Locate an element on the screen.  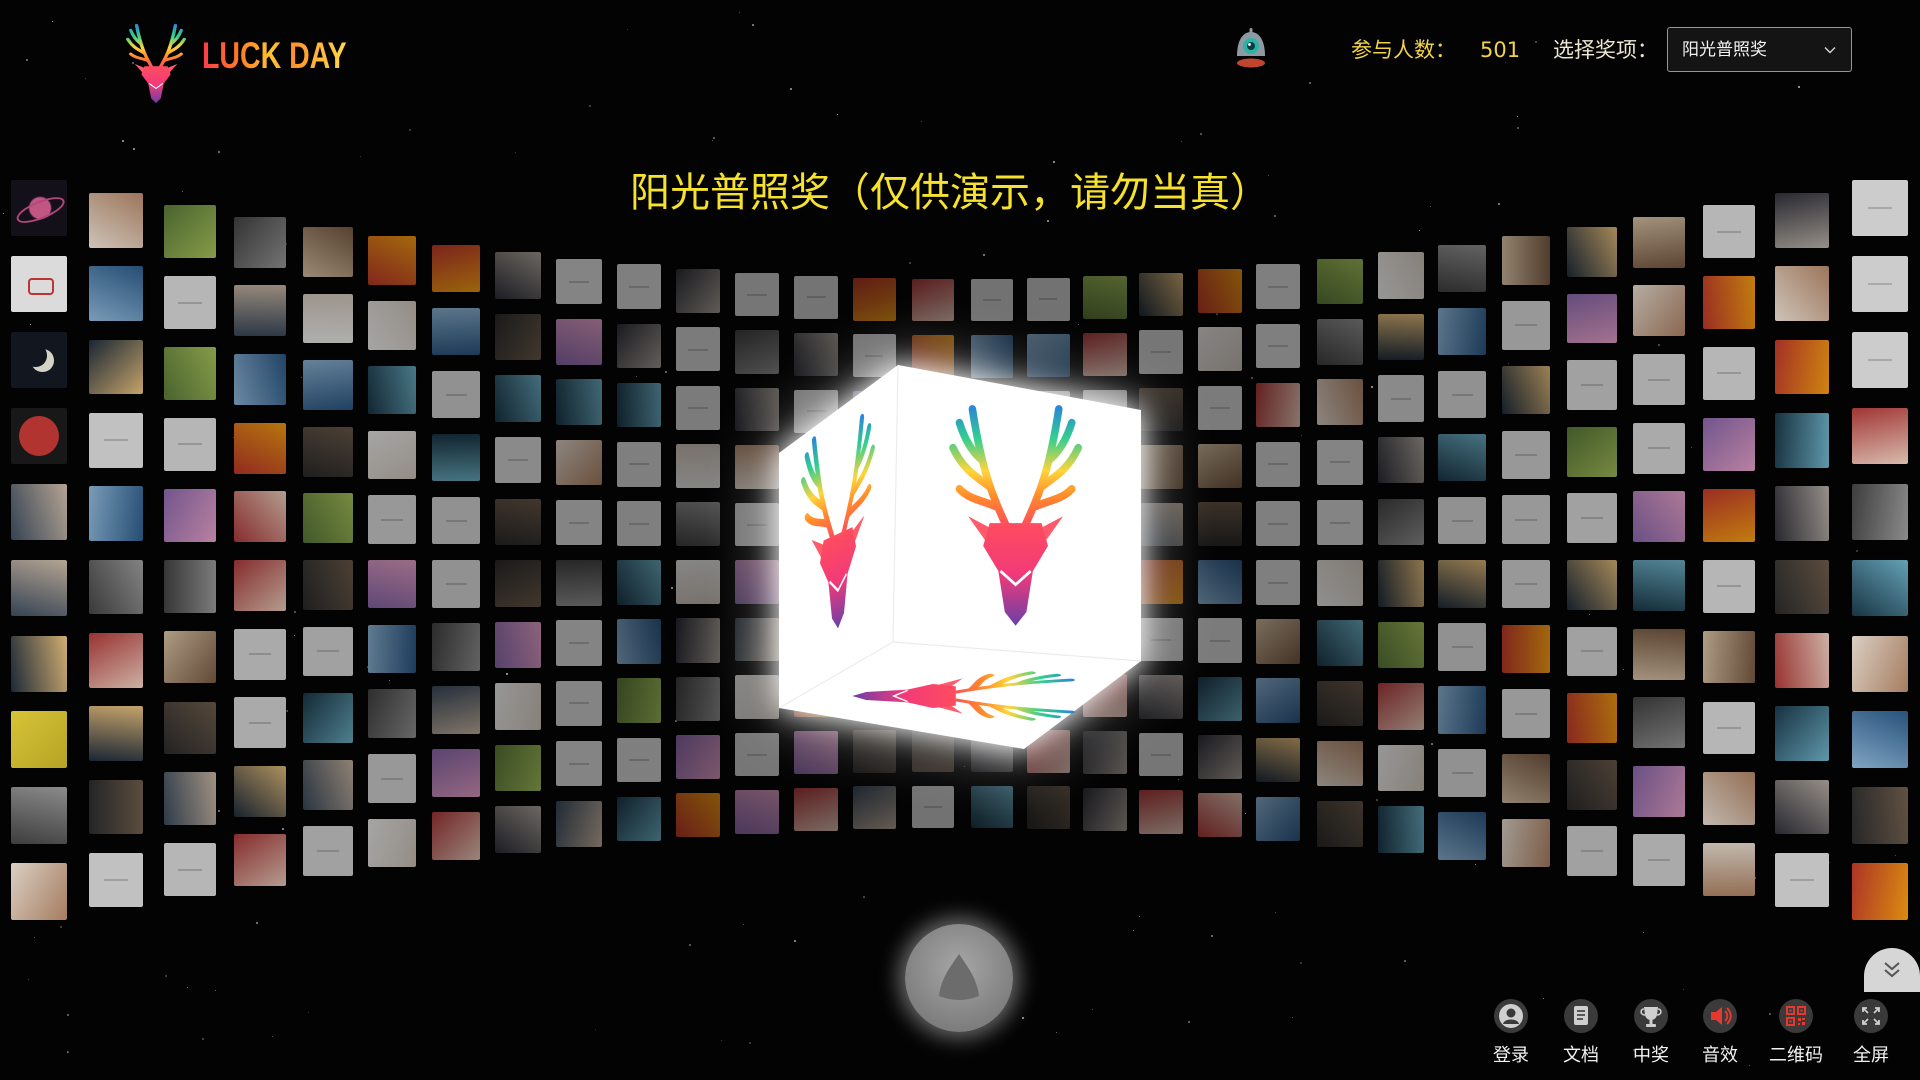
login-label: 登录 is located at coordinates (1511, 1055).